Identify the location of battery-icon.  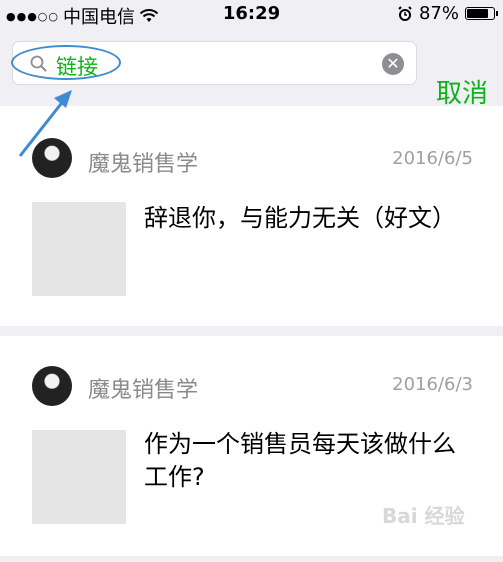
(481, 13).